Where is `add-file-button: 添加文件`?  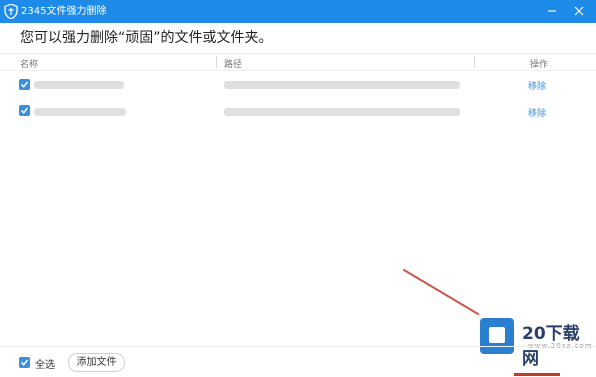 add-file-button: 添加文件 is located at coordinates (96, 362).